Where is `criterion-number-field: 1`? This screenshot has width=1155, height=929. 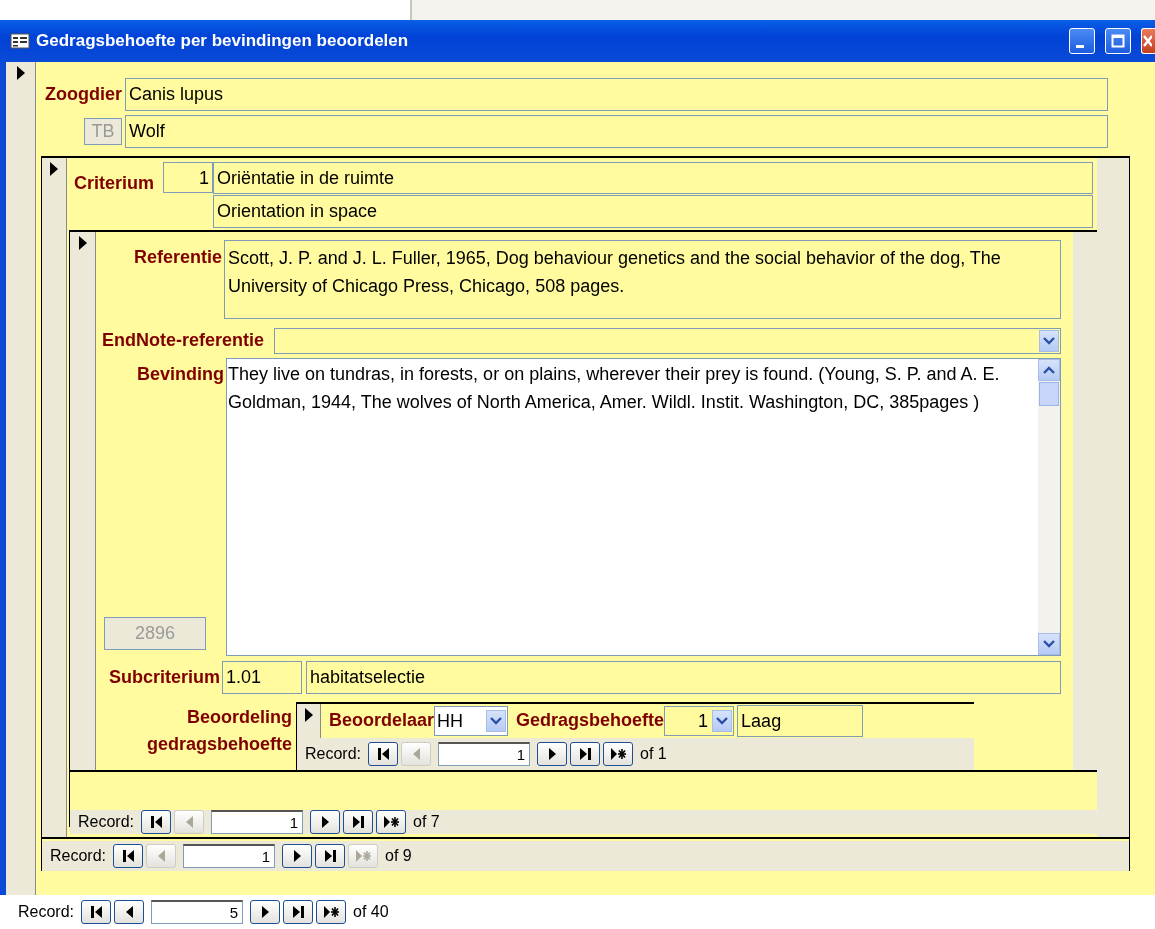
criterion-number-field: 1 is located at coordinates (188, 177).